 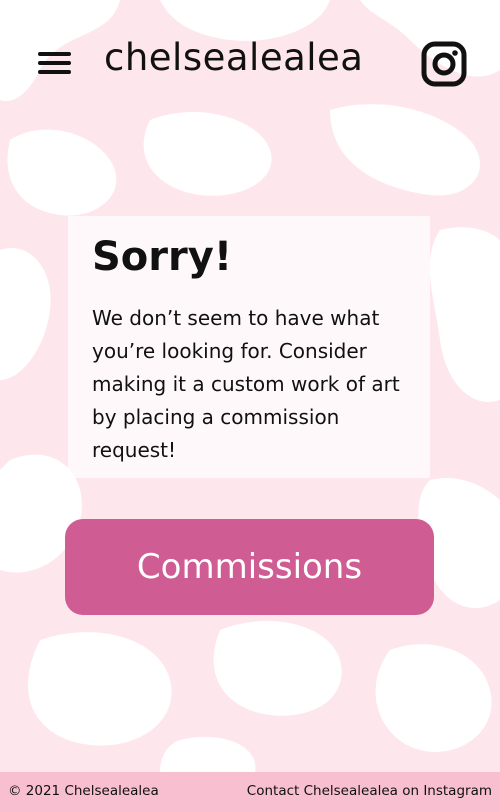 What do you see at coordinates (254, 57) in the screenshot?
I see `site-brand: chelsealealea` at bounding box center [254, 57].